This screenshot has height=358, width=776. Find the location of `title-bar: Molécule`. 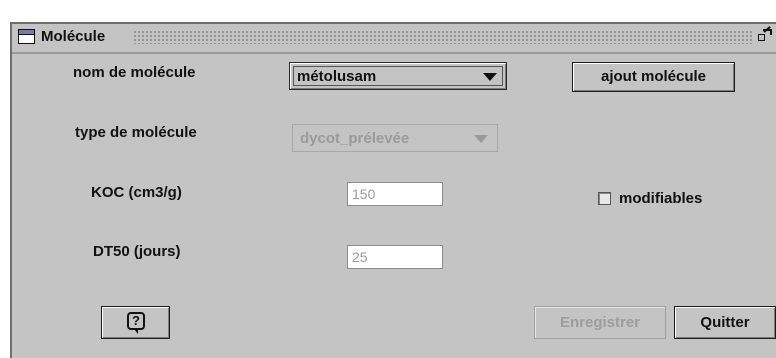

title-bar: Molécule is located at coordinates (394, 39).